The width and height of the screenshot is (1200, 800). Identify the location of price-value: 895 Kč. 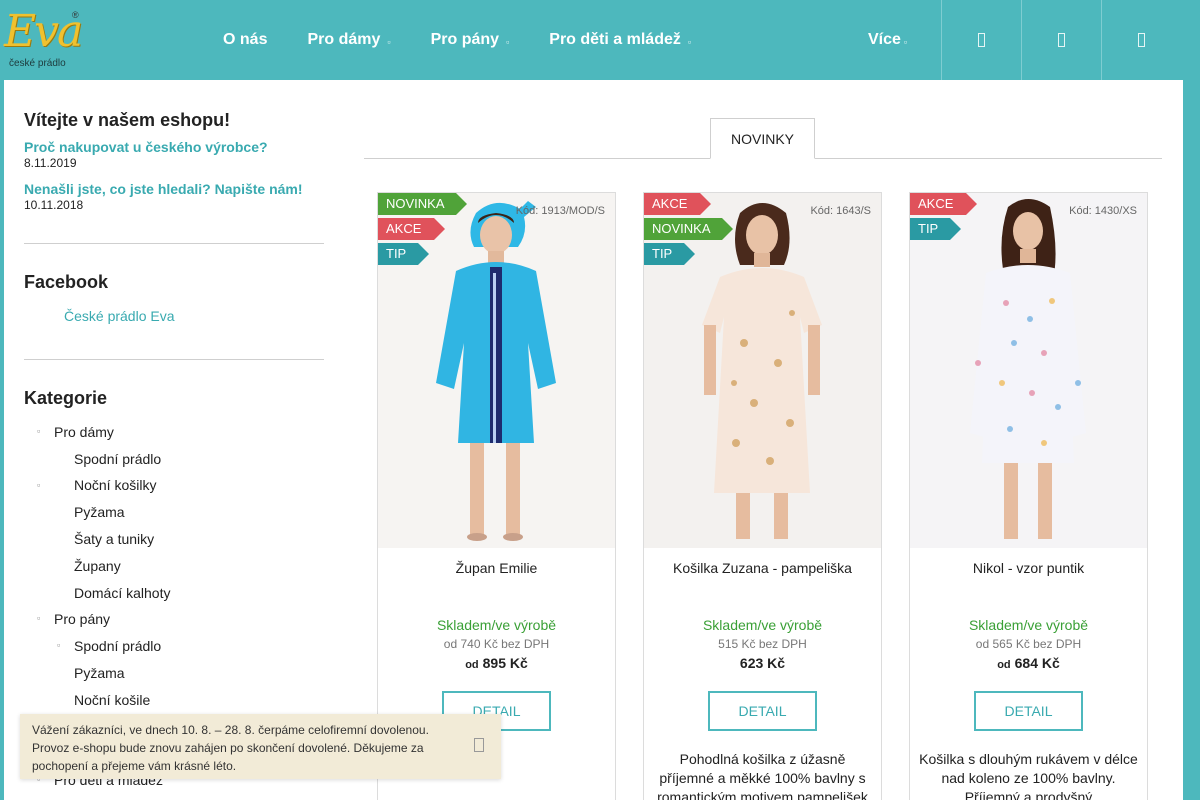
(505, 663).